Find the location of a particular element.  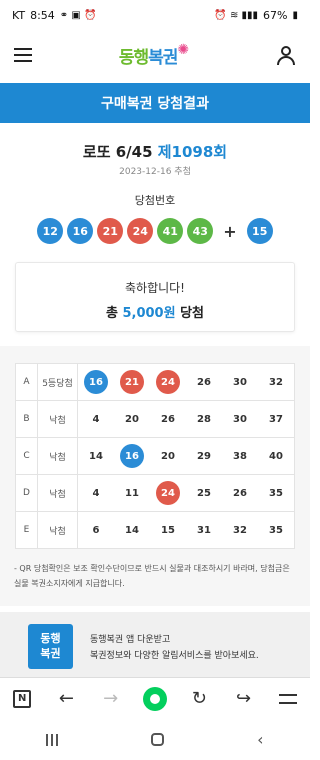

winning-ball: 12 is located at coordinates (50, 231).